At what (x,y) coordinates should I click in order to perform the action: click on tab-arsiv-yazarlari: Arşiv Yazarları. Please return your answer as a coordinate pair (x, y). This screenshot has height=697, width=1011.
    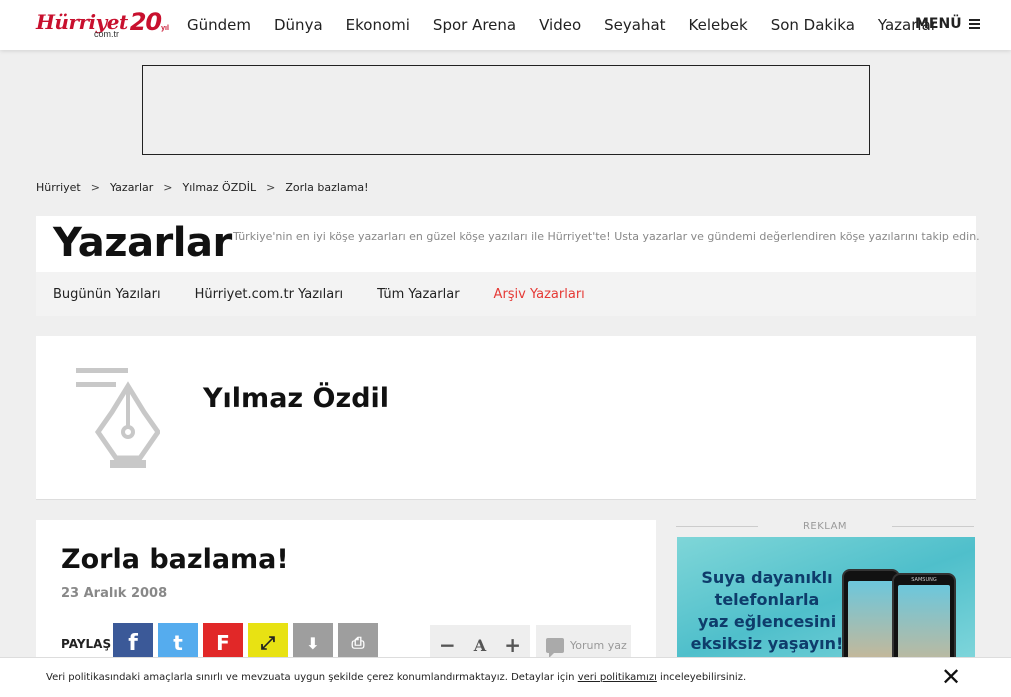
    Looking at the image, I should click on (539, 294).